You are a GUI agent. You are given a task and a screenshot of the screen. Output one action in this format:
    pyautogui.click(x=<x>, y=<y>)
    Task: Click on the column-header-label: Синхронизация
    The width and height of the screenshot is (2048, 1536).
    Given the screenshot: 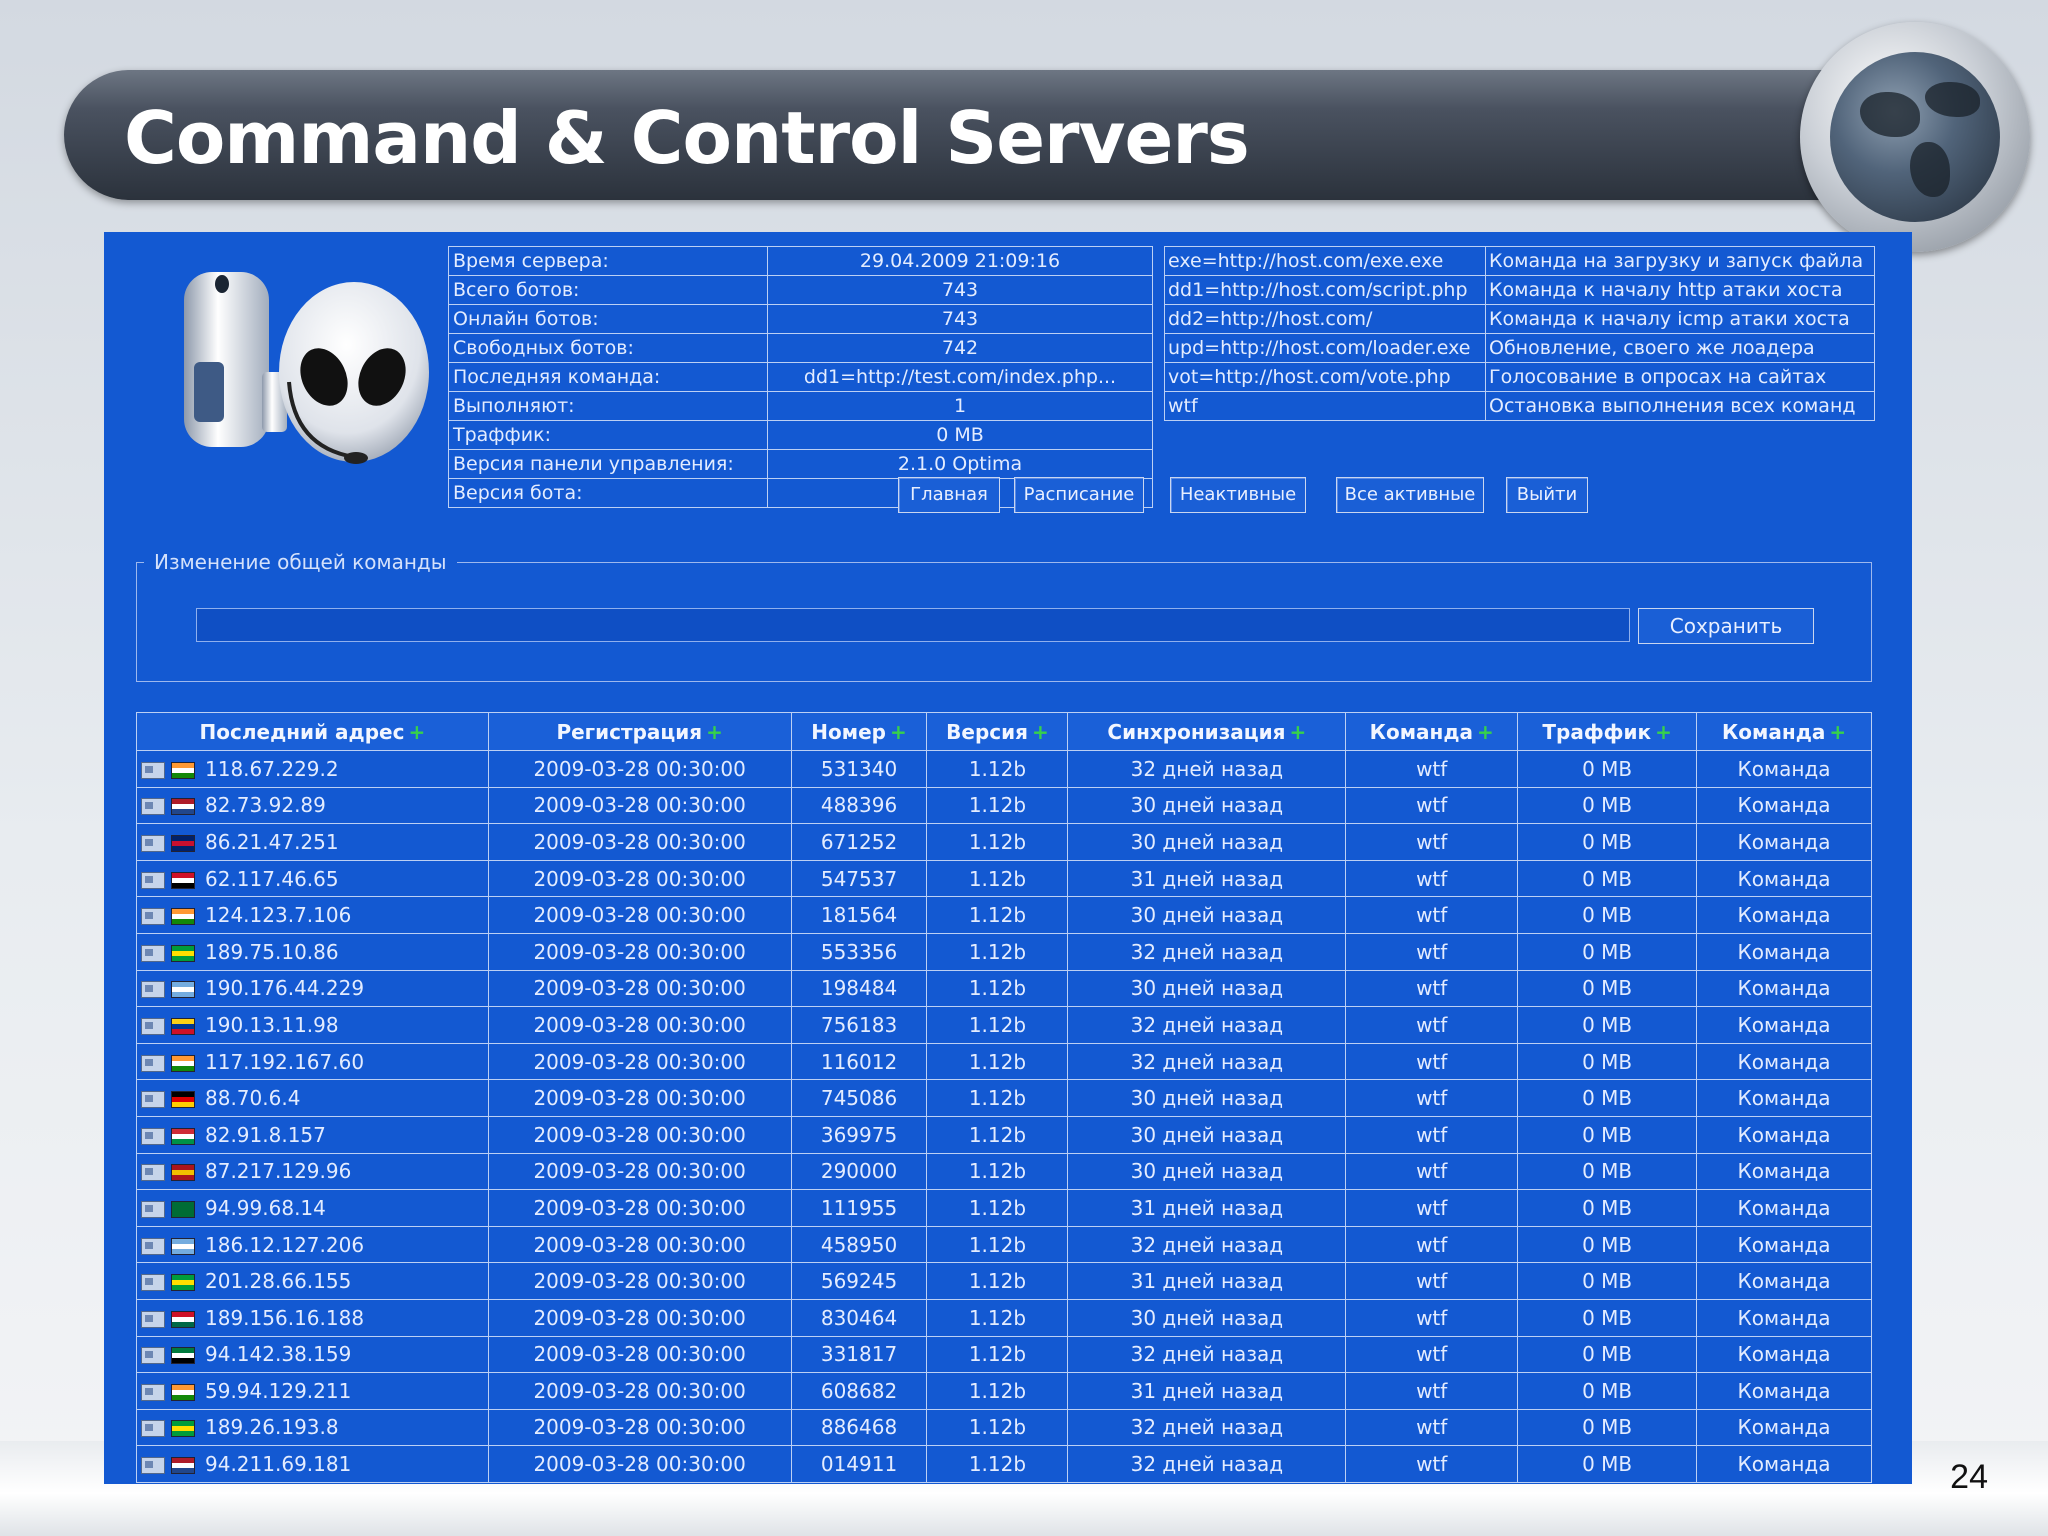 What is the action you would take?
    pyautogui.click(x=1196, y=731)
    